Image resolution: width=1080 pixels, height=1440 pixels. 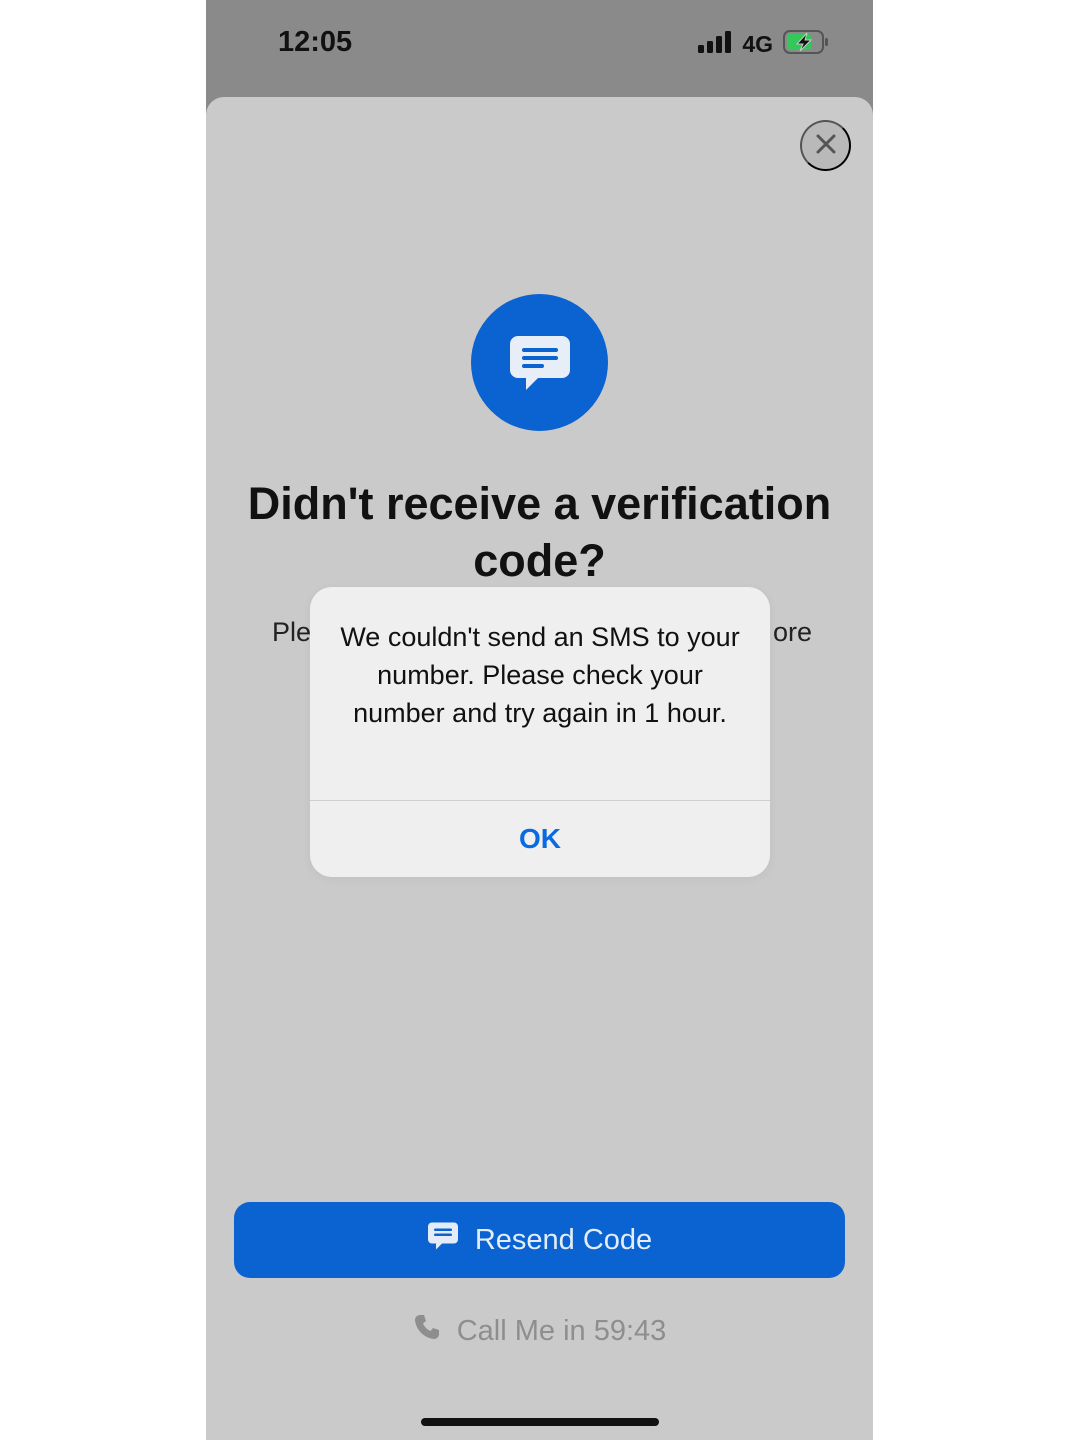 I want to click on status-indicators: 4G, so click(x=763, y=44).